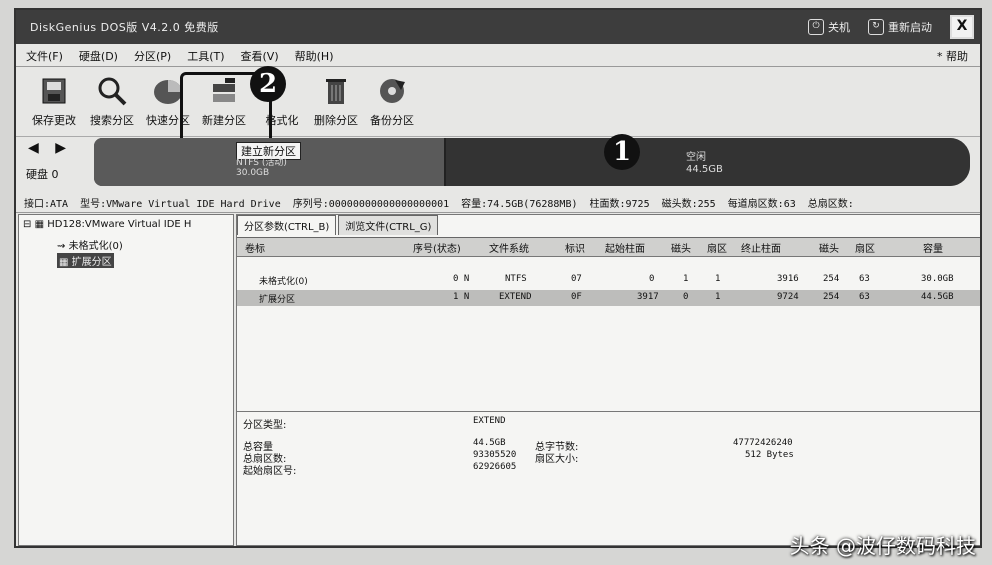 This screenshot has height=565, width=992. I want to click on shutdown-button: ⏻ 关机, so click(829, 27).